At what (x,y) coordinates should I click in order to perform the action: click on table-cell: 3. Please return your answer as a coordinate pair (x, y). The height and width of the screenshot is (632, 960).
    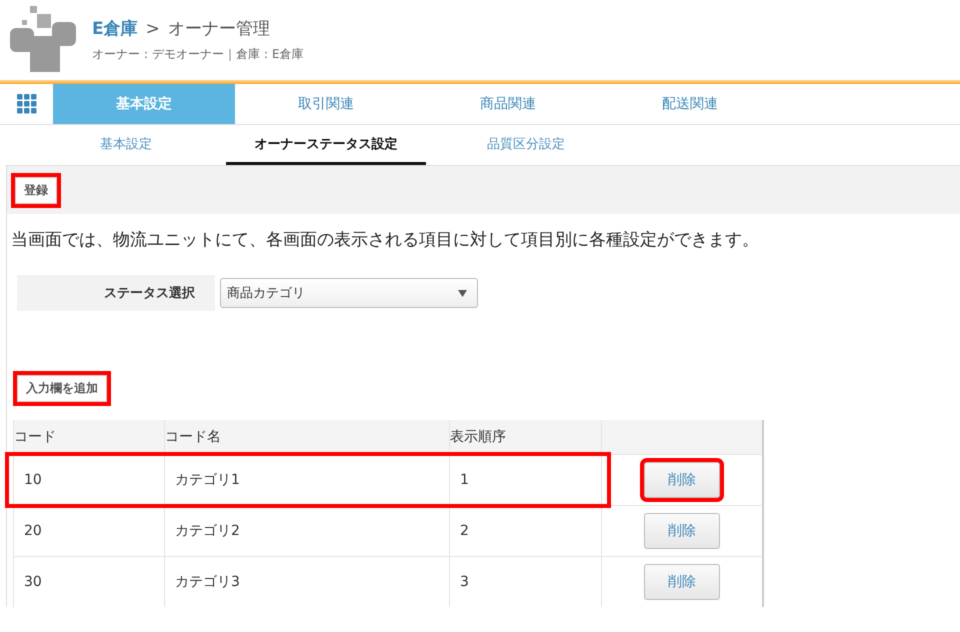
    Looking at the image, I should click on (526, 581).